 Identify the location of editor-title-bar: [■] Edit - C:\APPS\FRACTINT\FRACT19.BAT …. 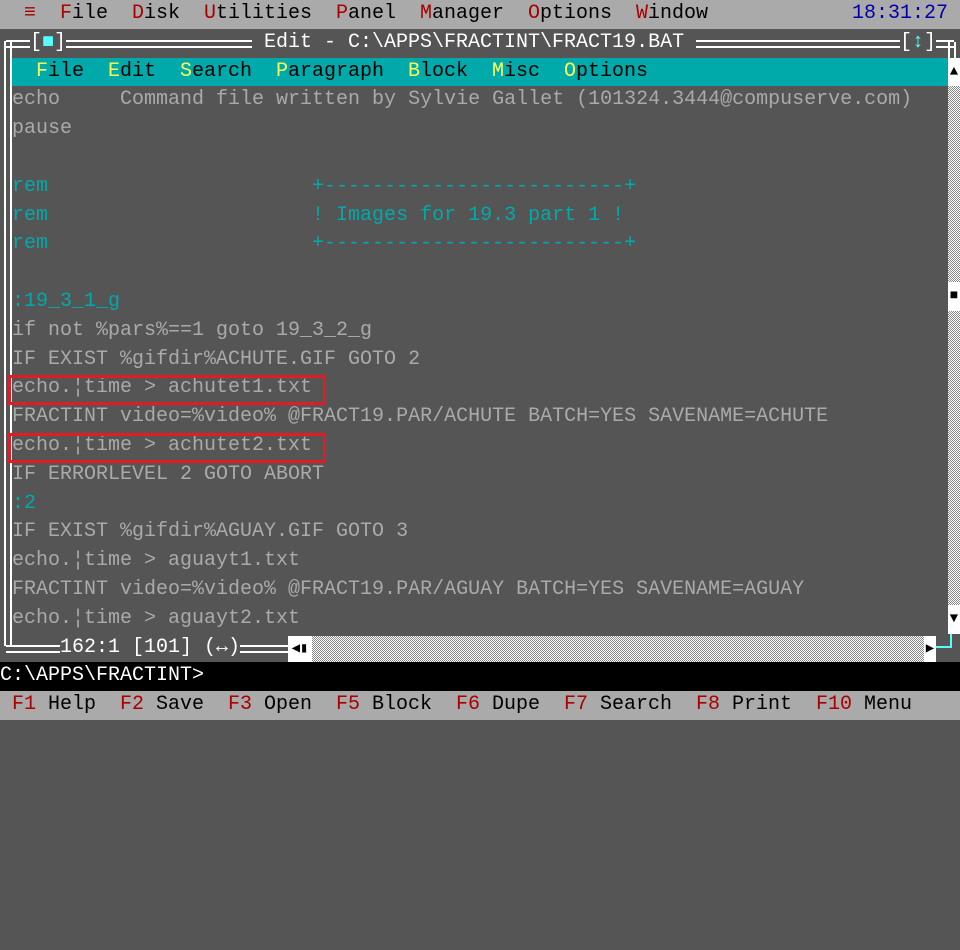
(480, 43).